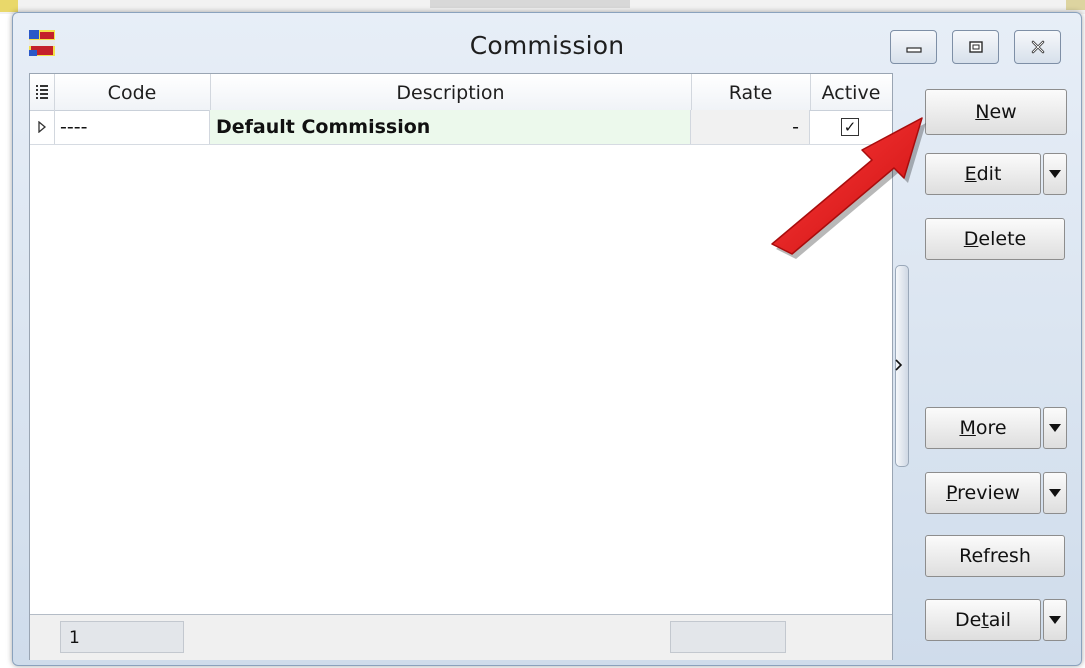  Describe the element at coordinates (751, 92) in the screenshot. I see `column-header-rate: Rate` at that location.